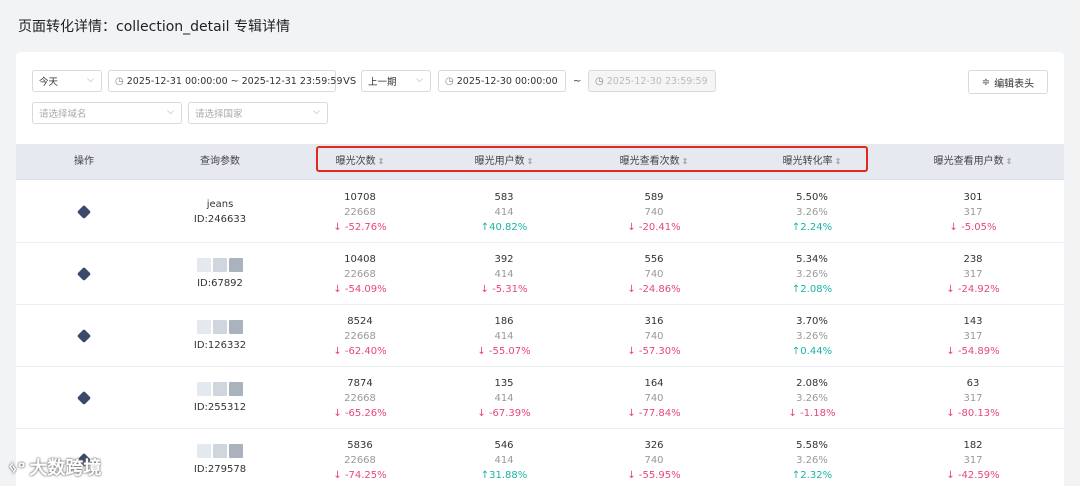 The width and height of the screenshot is (1080, 486). What do you see at coordinates (812, 289) in the screenshot?
I see `change-value: ↑2.08%` at bounding box center [812, 289].